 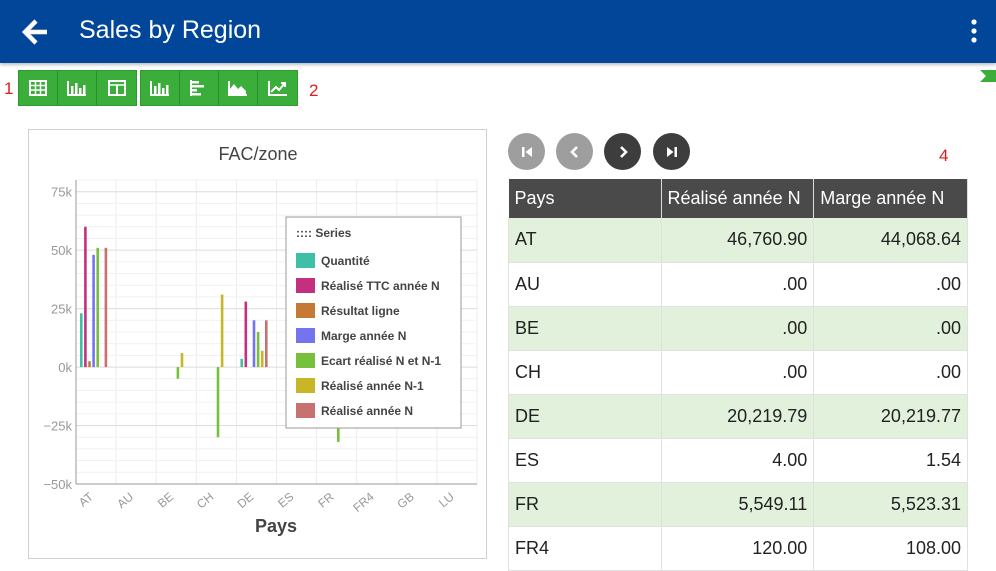 What do you see at coordinates (585, 240) in the screenshot?
I see `cell-pays: AT` at bounding box center [585, 240].